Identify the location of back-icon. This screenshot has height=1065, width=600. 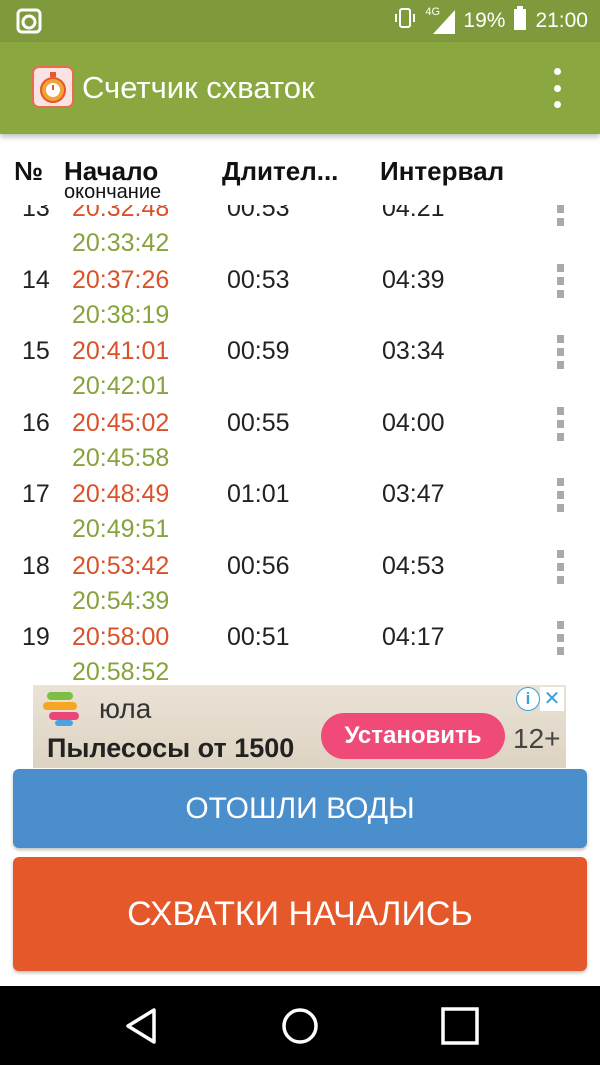
(142, 1026).